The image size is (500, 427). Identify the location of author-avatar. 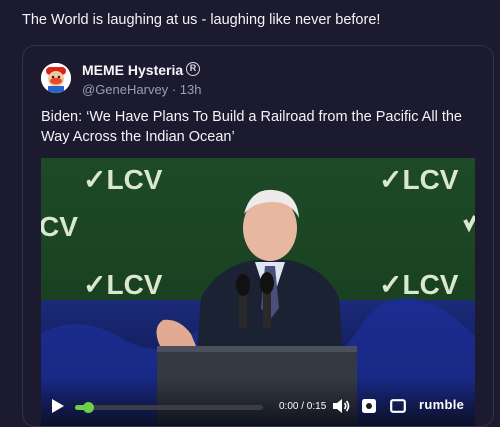
(56, 78).